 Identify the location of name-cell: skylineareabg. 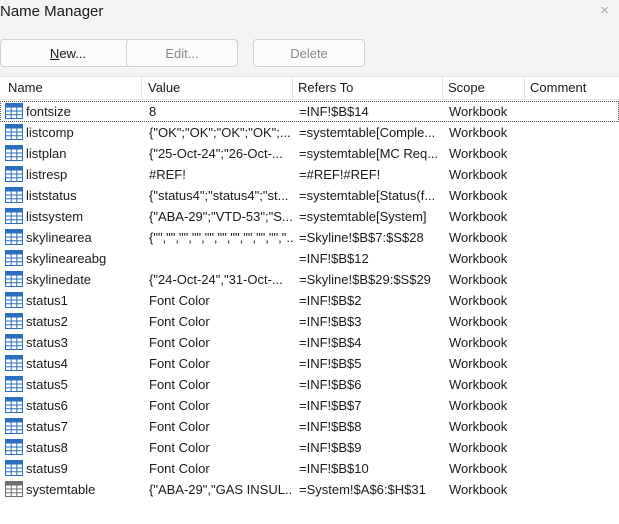
(66, 258).